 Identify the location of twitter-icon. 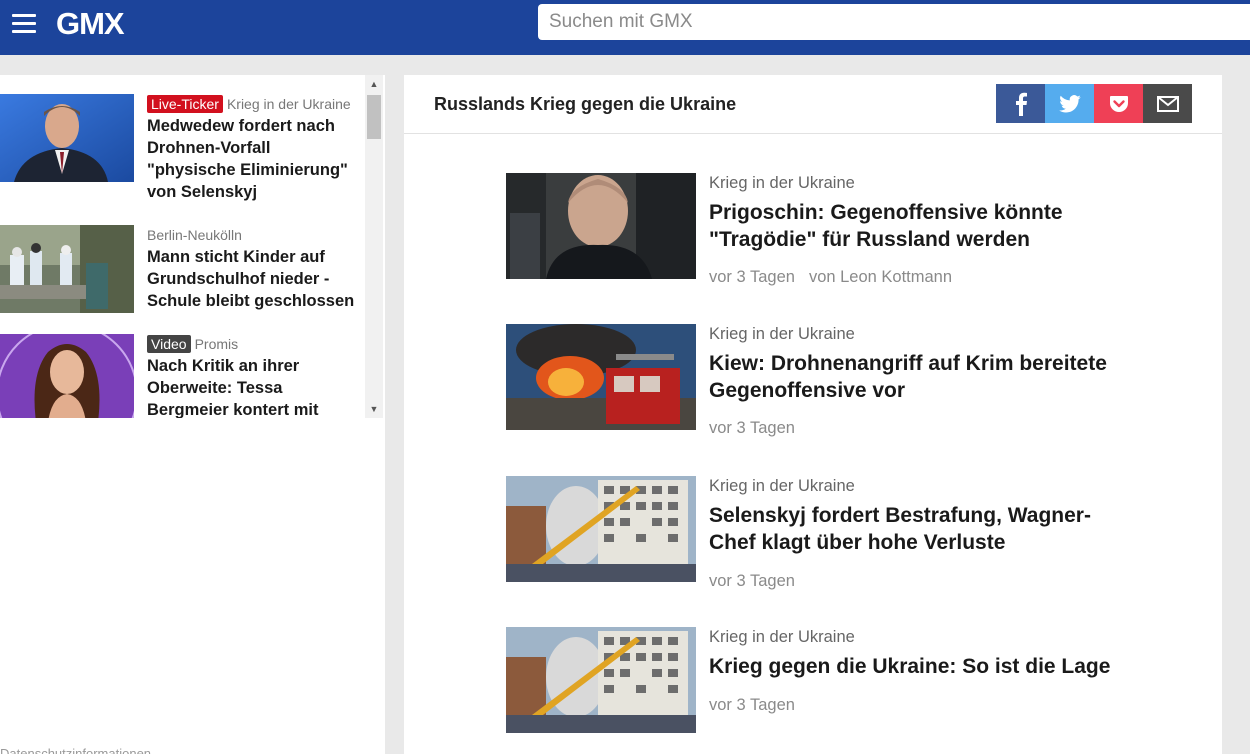
(1069, 103).